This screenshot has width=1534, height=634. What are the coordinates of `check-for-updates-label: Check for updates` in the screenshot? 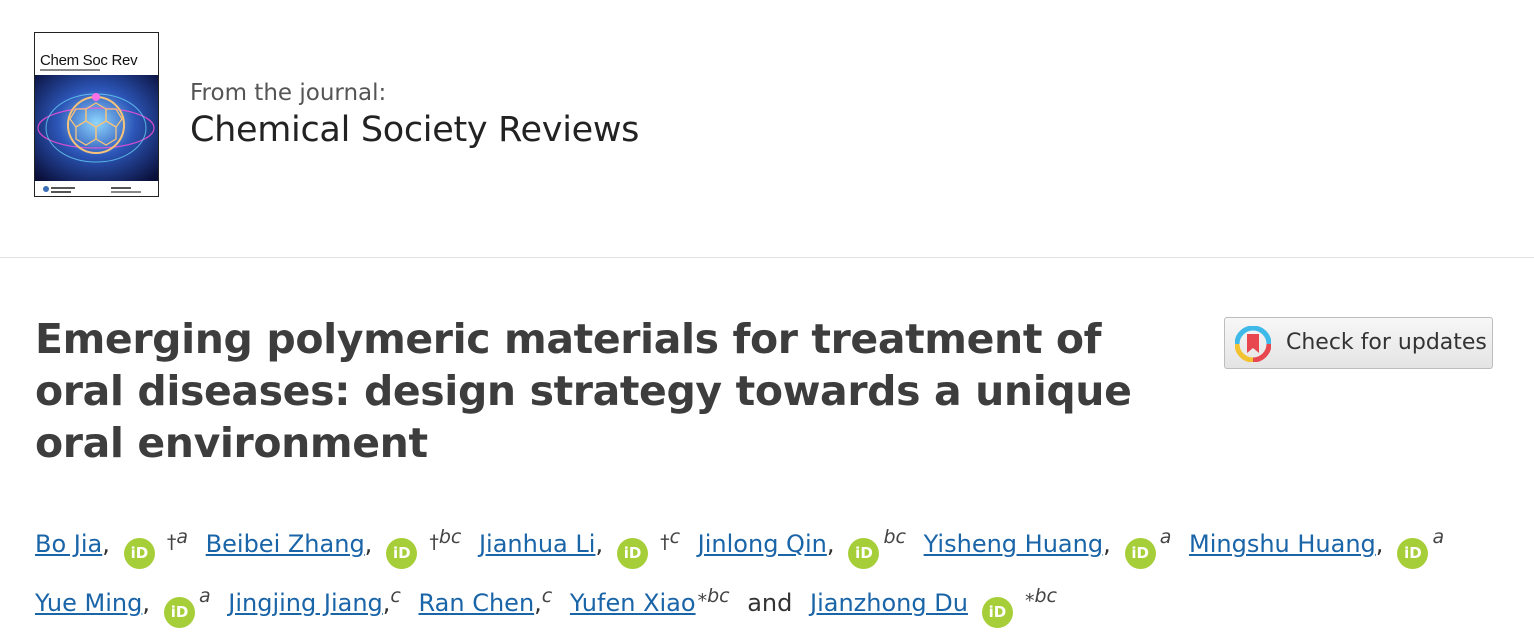 It's located at (1386, 342).